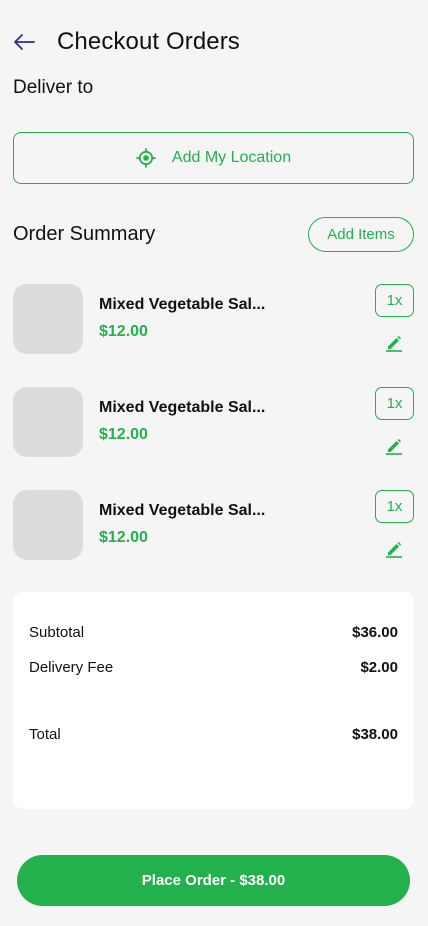 The width and height of the screenshot is (428, 926). I want to click on back-button, so click(27, 42).